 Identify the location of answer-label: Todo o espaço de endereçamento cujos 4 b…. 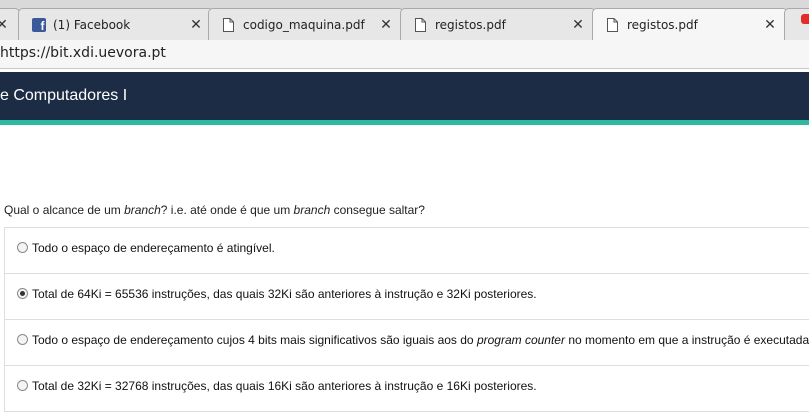
(420, 340).